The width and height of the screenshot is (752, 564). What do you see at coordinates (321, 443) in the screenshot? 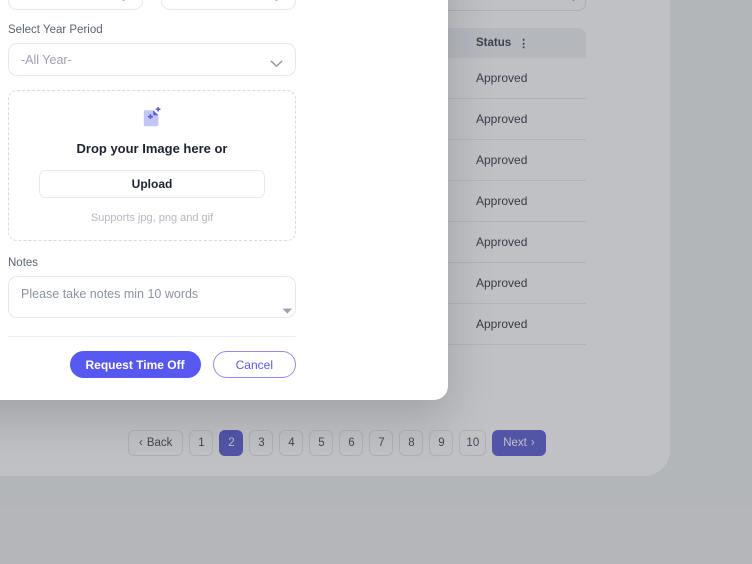
I see `pagination-page-5: 5` at bounding box center [321, 443].